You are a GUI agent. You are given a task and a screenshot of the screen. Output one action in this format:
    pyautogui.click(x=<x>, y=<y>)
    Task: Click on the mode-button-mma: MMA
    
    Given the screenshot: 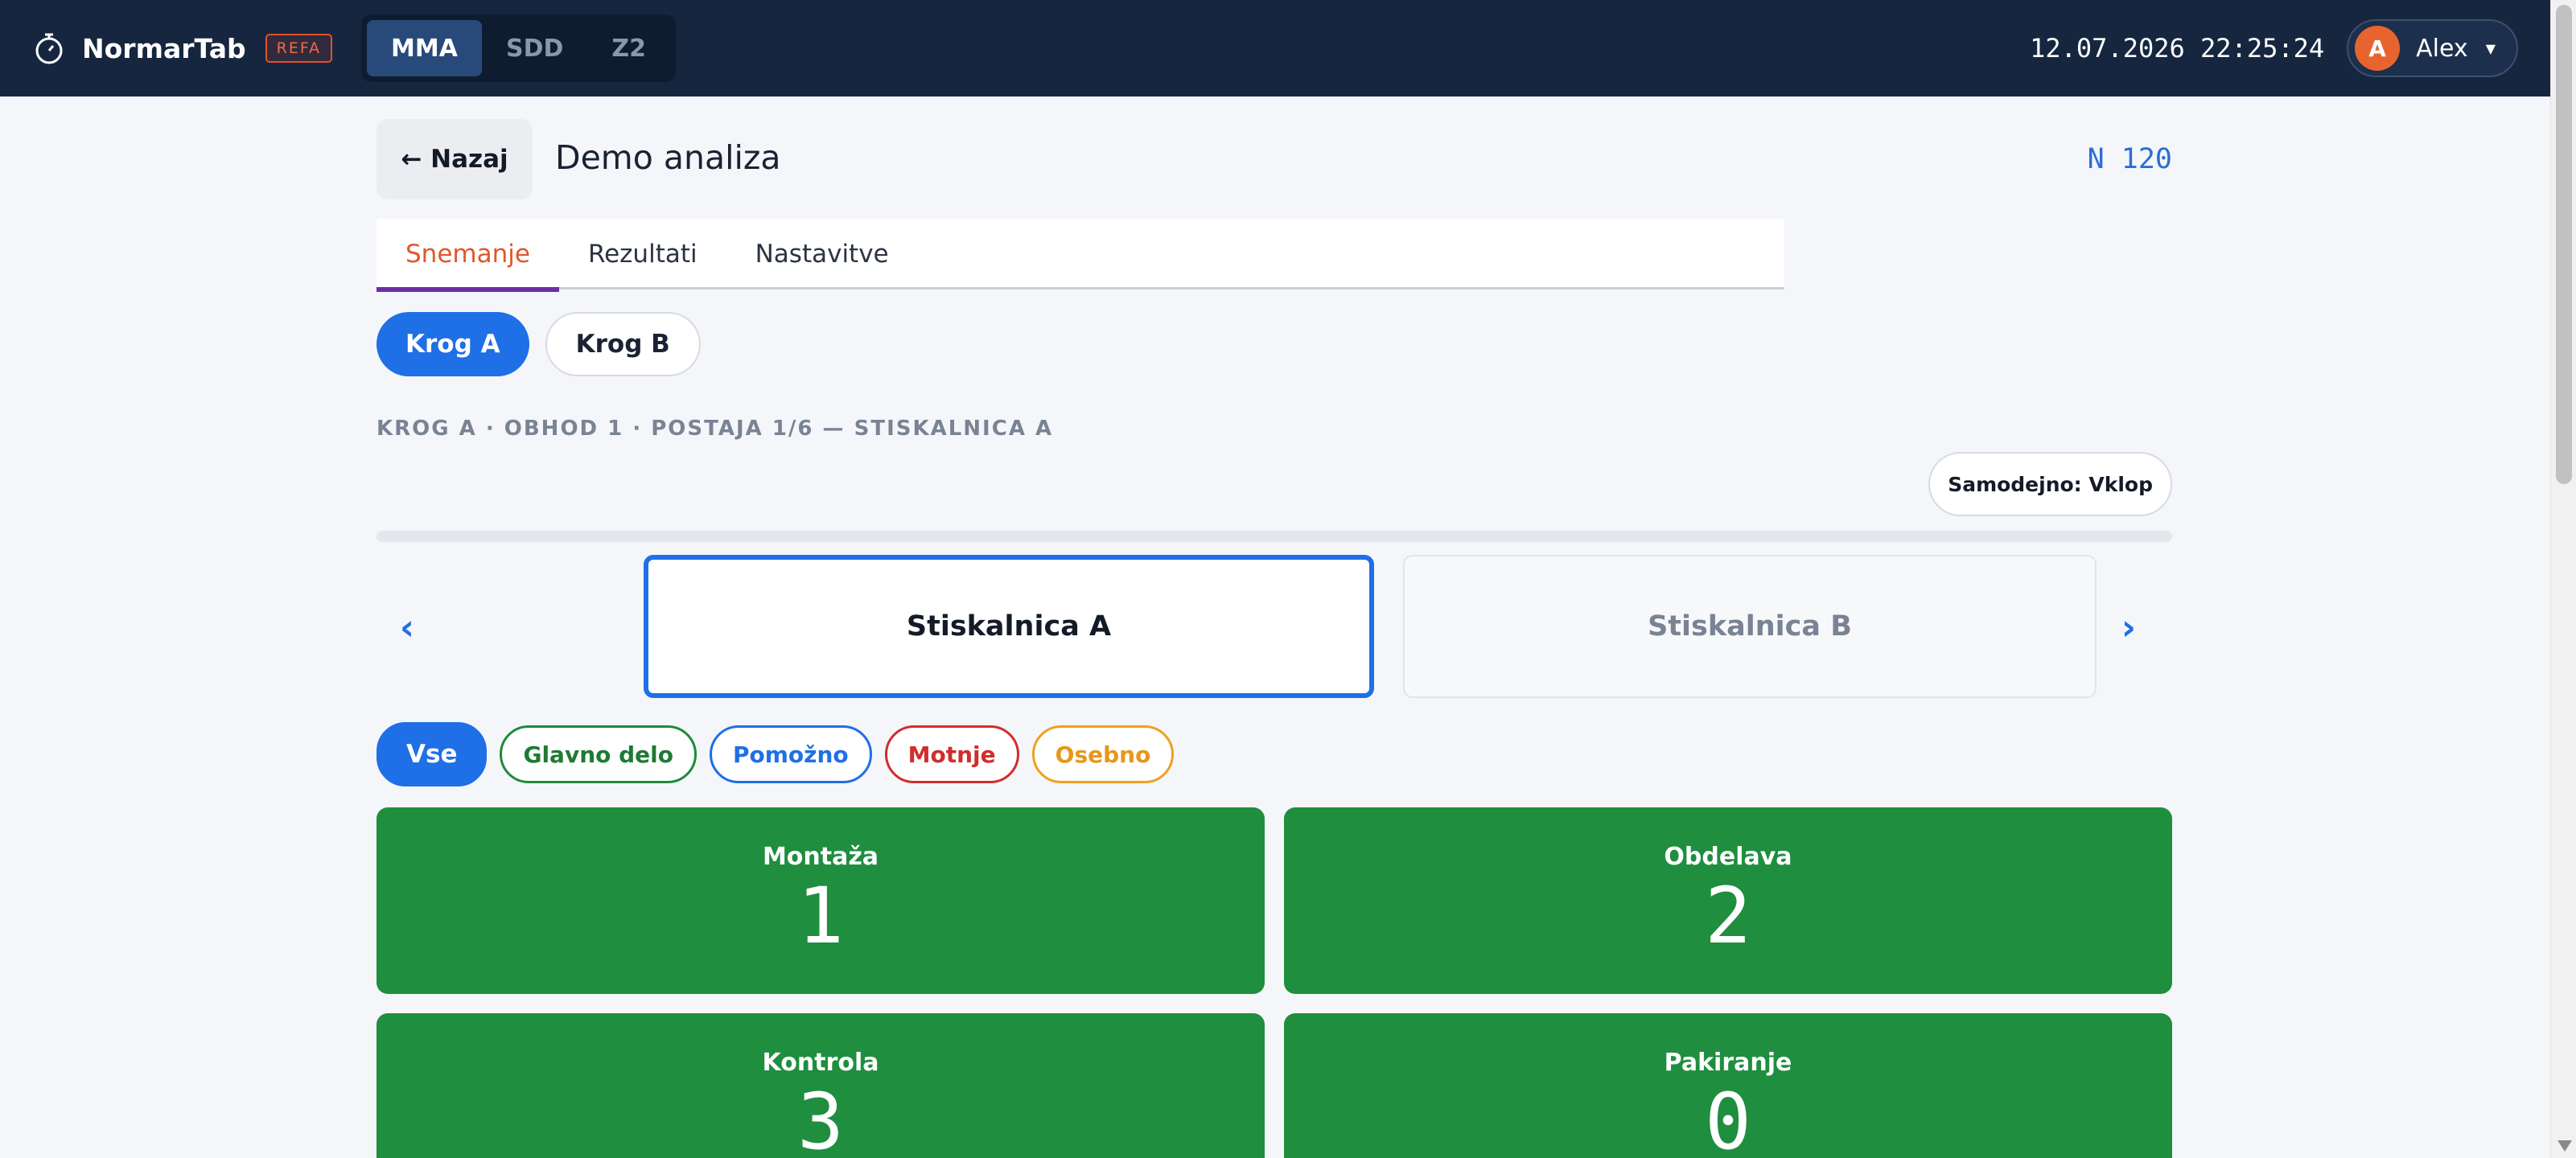 What is the action you would take?
    pyautogui.click(x=424, y=48)
    